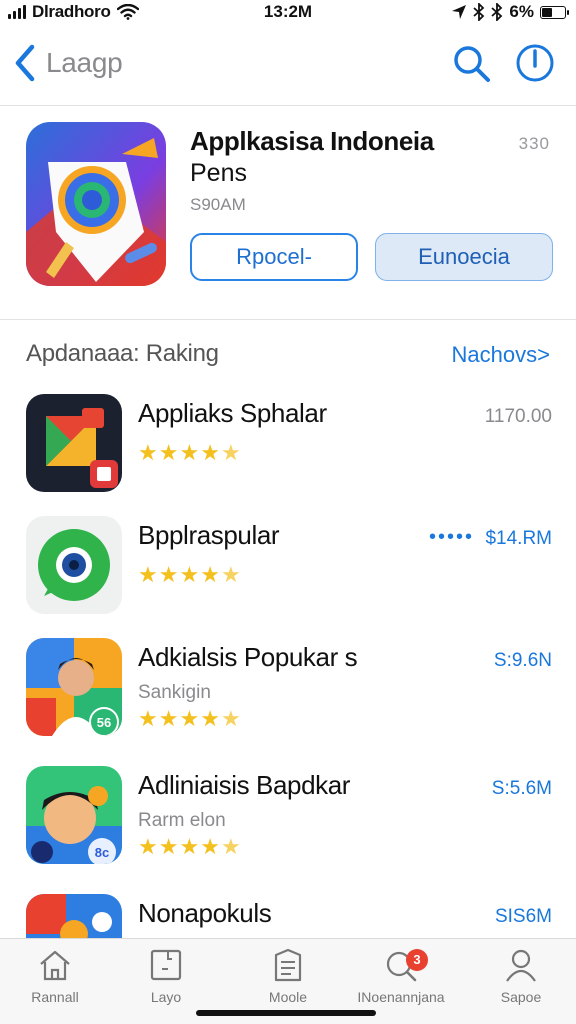 Image resolution: width=576 pixels, height=1024 pixels. I want to click on featured-app-count: 330, so click(534, 143).